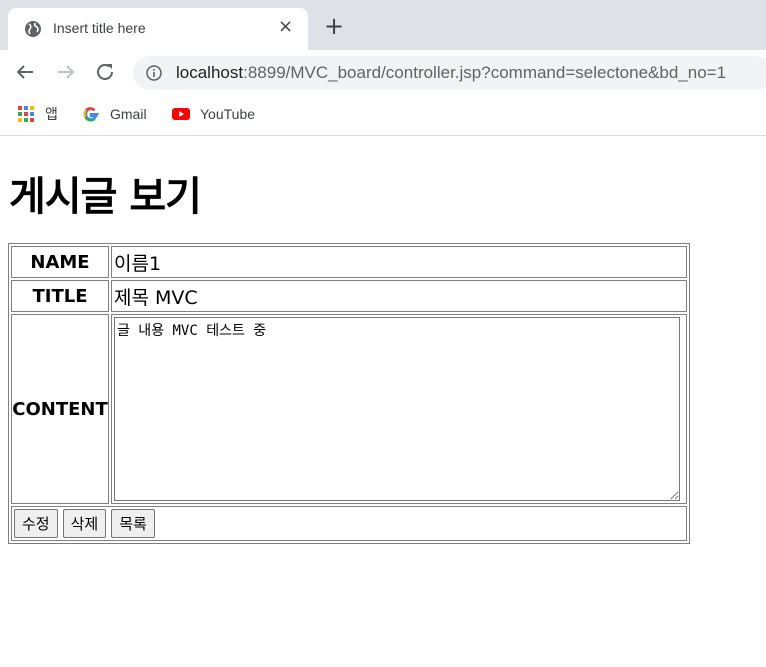 Image resolution: width=766 pixels, height=667 pixels. Describe the element at coordinates (91, 114) in the screenshot. I see `google-icon` at that location.